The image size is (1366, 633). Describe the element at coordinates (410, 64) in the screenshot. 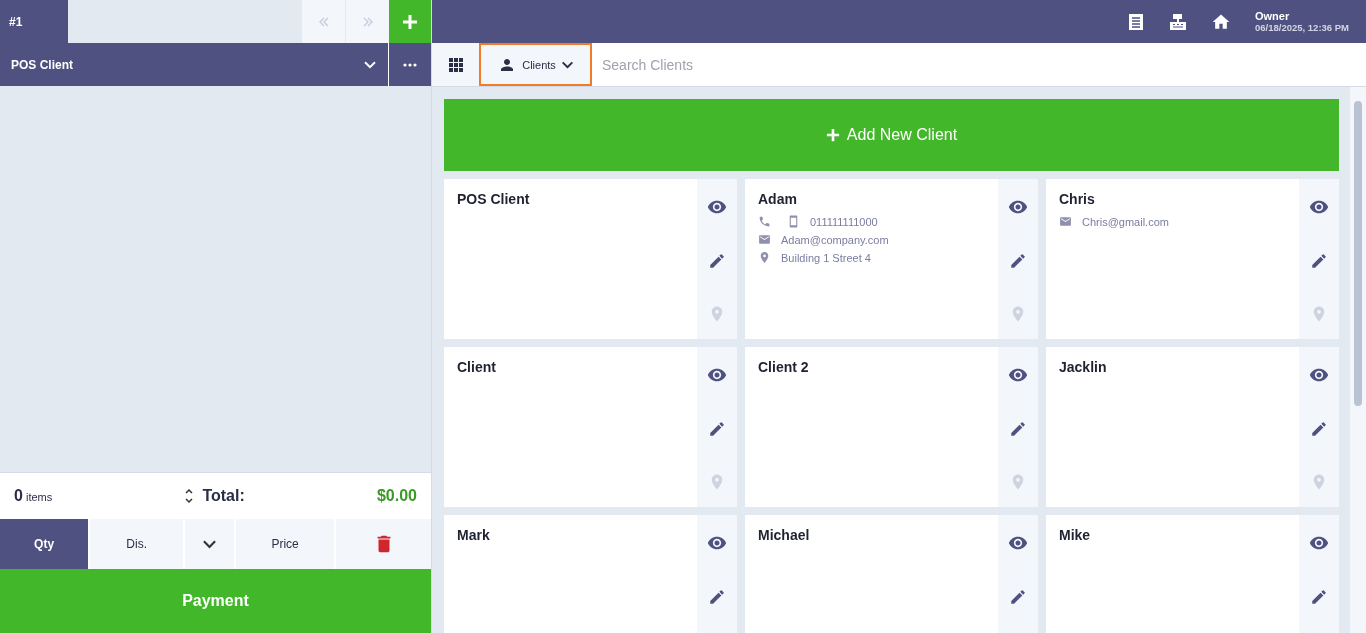

I see `more-icon` at that location.